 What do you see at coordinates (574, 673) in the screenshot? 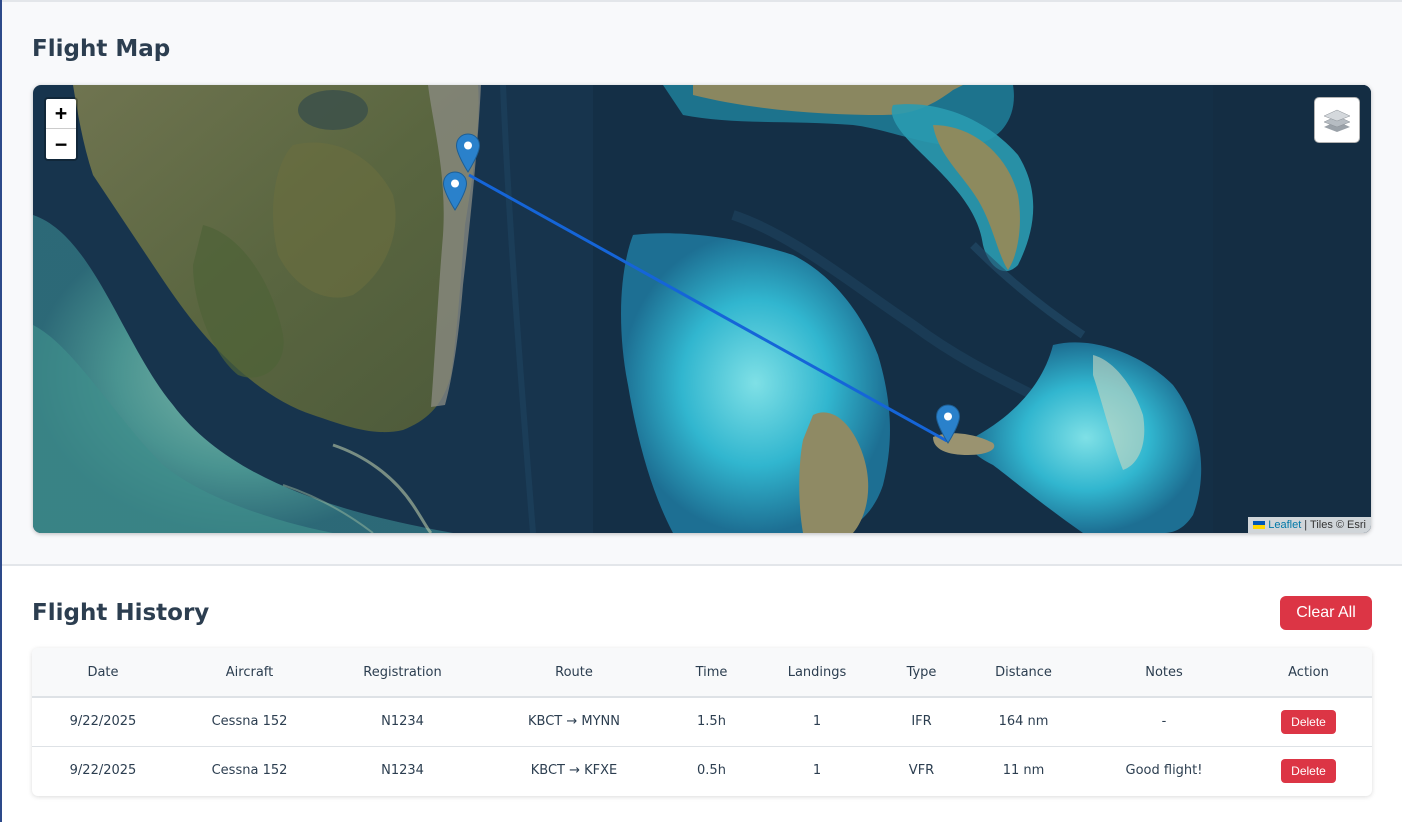
I see `column-header-route: Route` at bounding box center [574, 673].